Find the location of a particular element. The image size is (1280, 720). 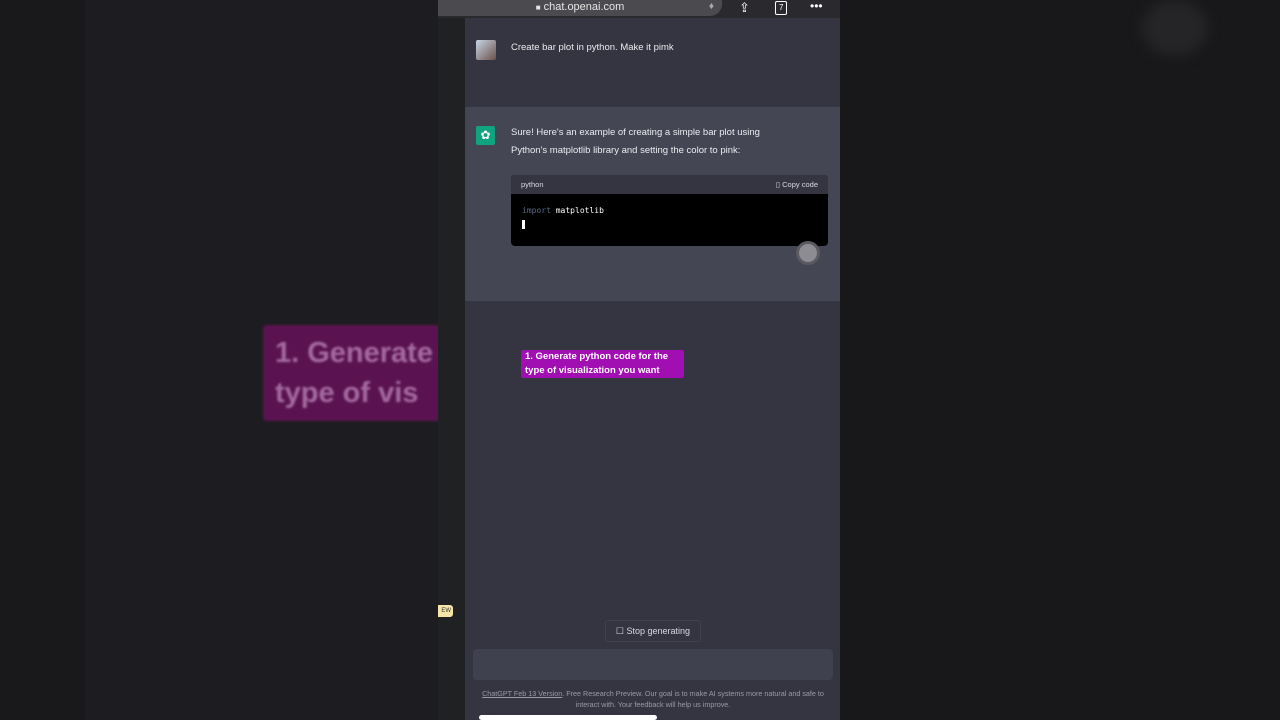

browser-bar: ■ chat.openai.com ♦ ⇪ 7 ••• is located at coordinates (639, 9).